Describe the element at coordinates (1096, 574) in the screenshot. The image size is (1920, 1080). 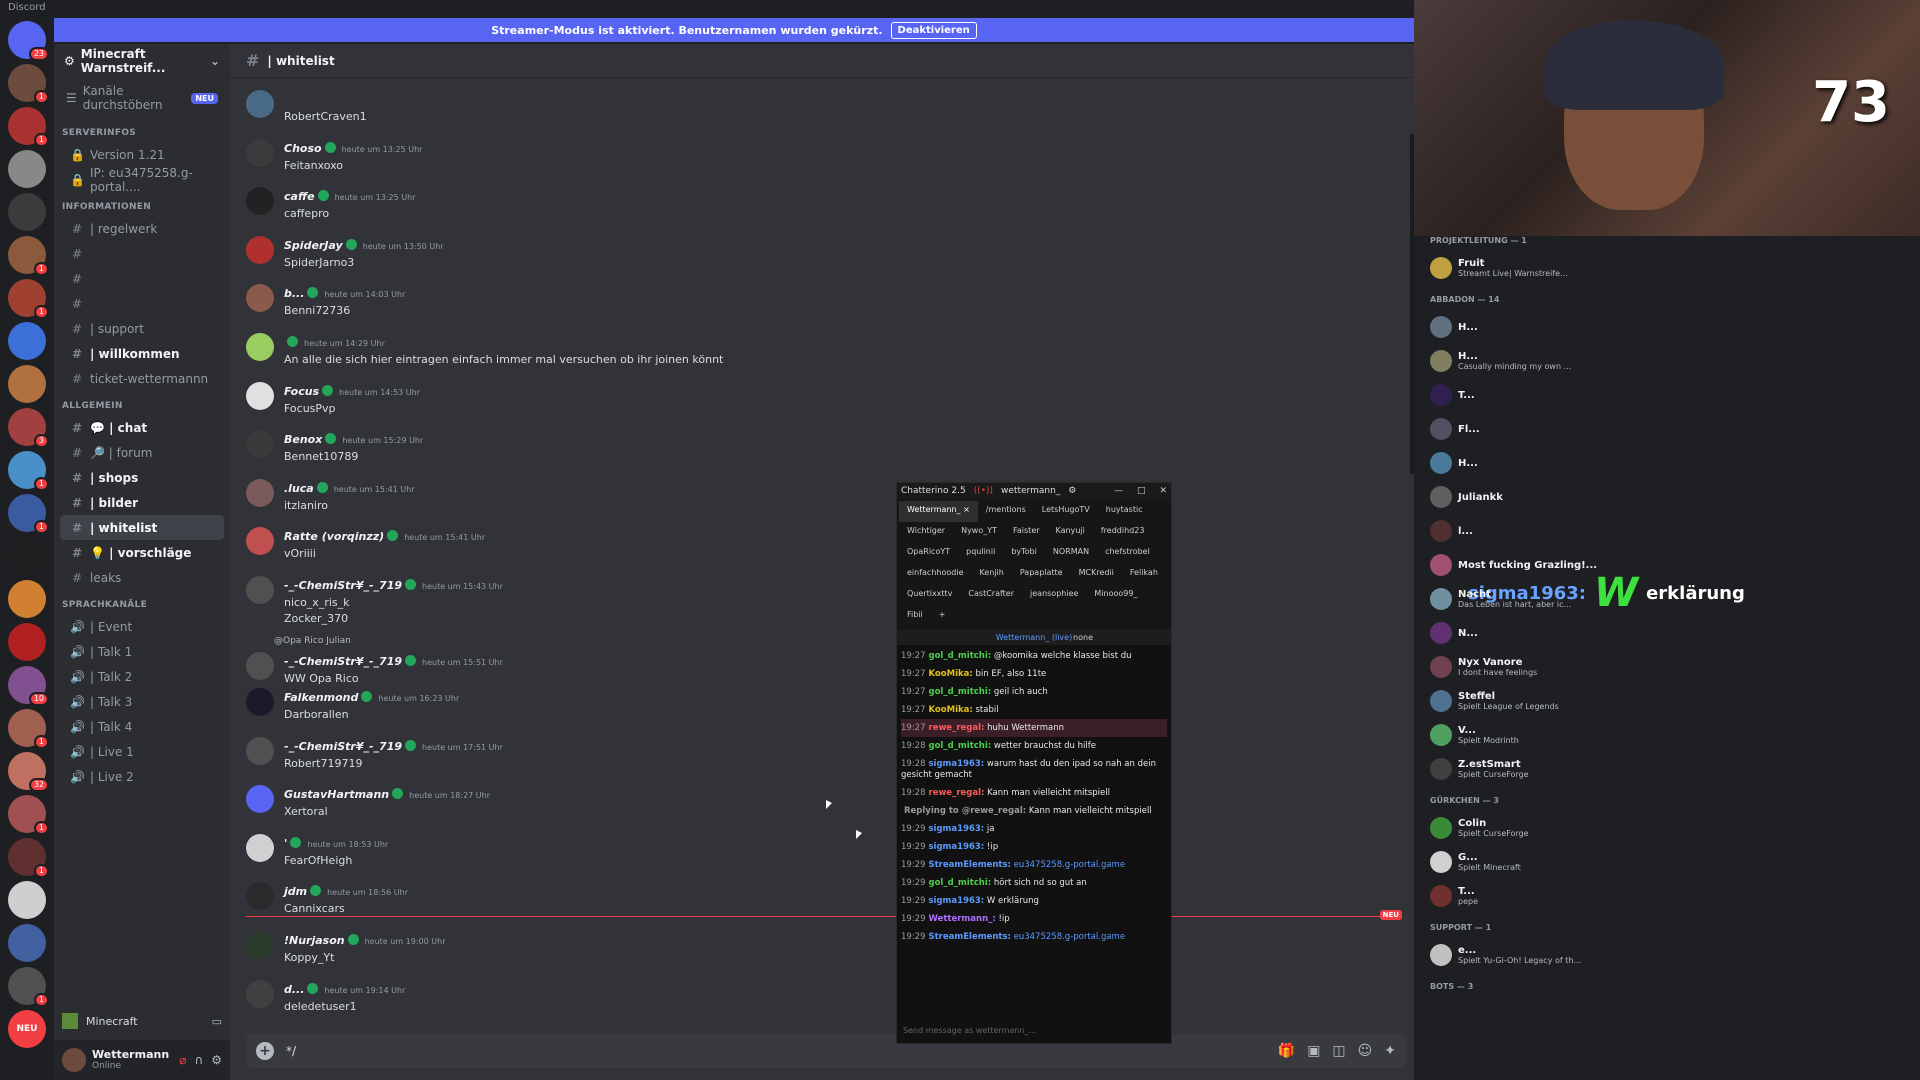
I see `chatterino-tab: MCKredii` at that location.